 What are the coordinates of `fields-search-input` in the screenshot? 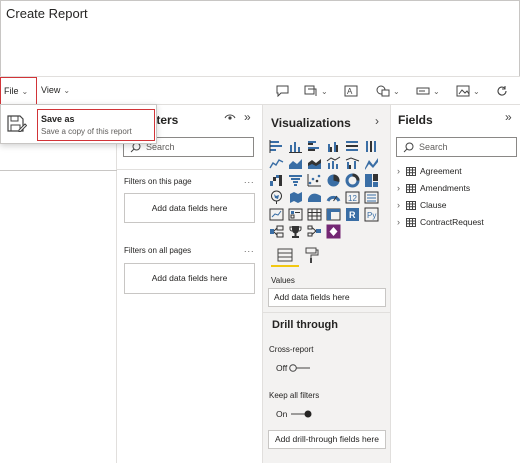 It's located at (464, 147).